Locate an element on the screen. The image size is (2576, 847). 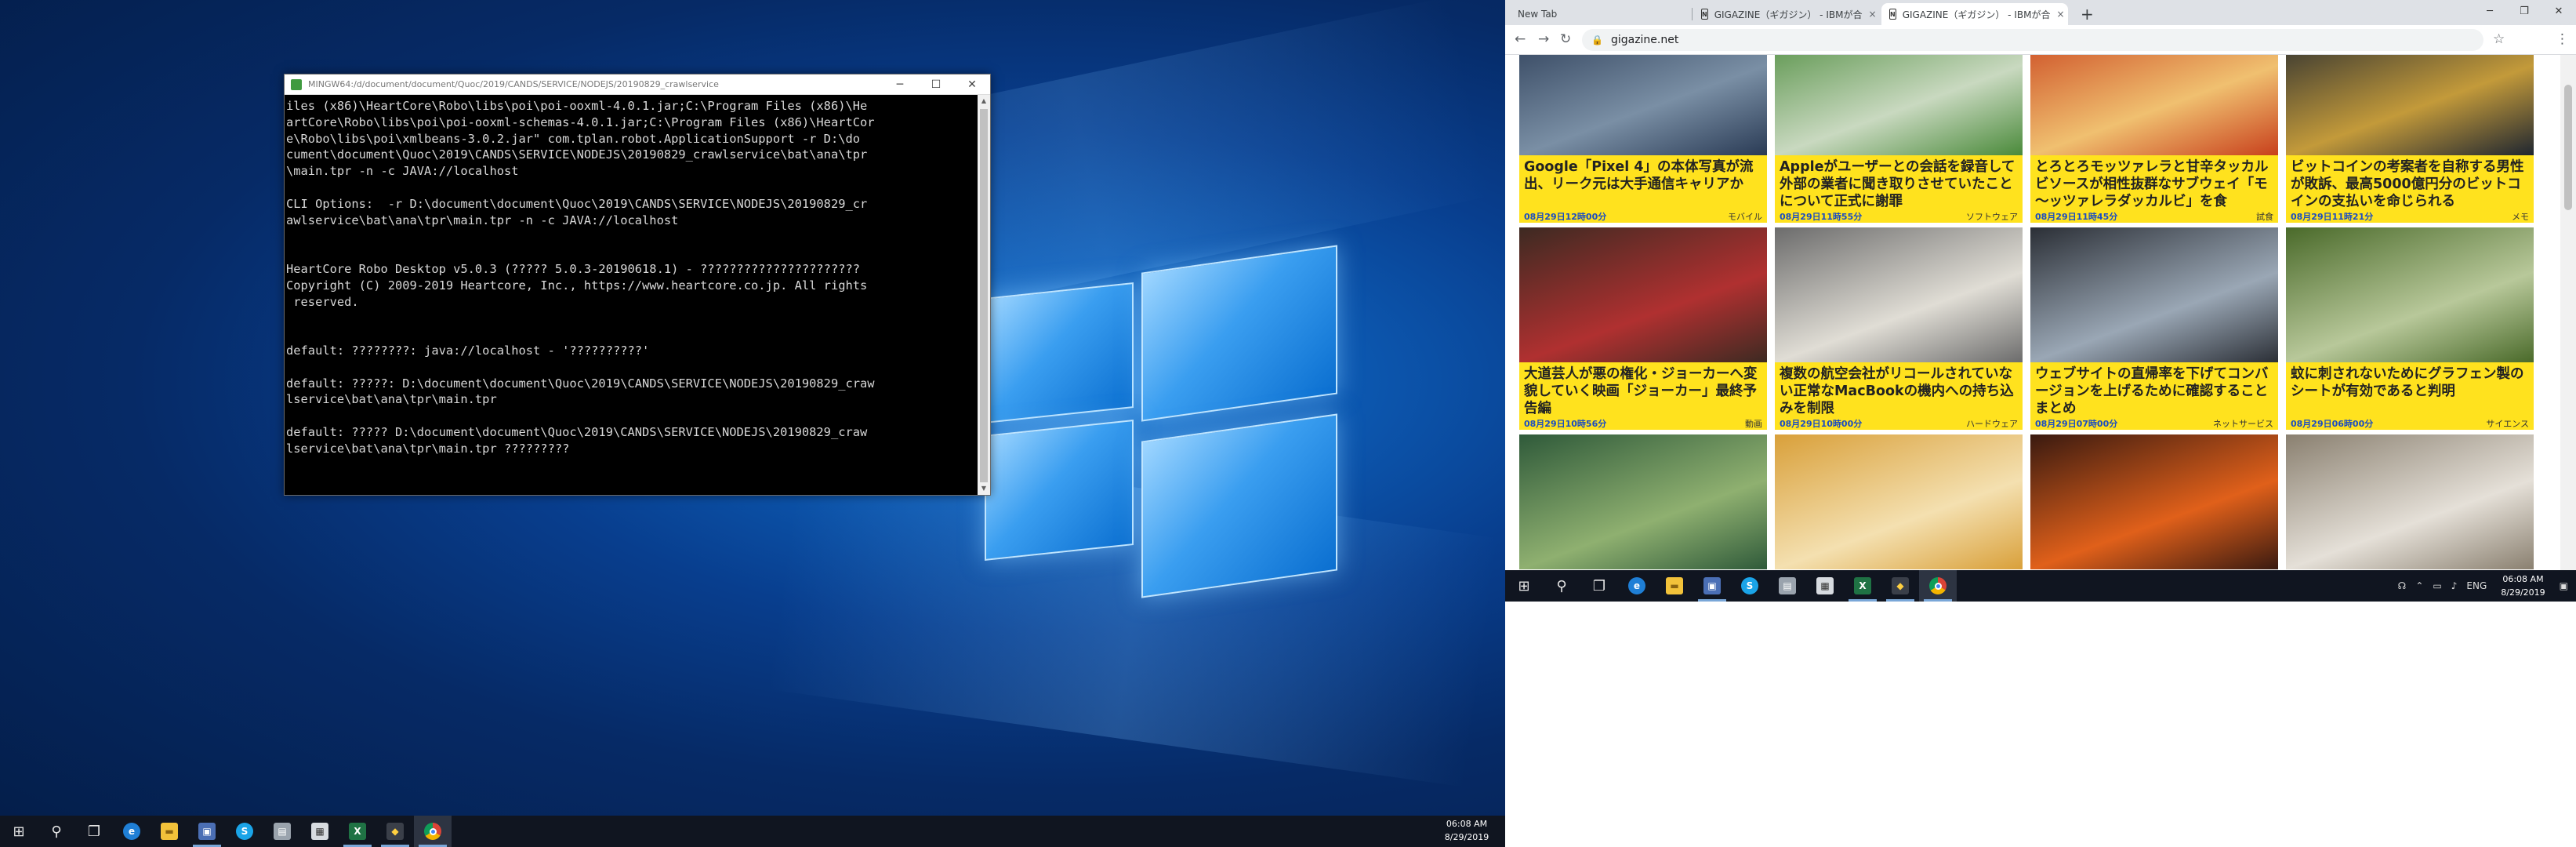
article-title: 大道芸人が悪の権化・ジョーカーへ変貌していく映画「ジョーカー」最終予告編 is located at coordinates (1643, 389).